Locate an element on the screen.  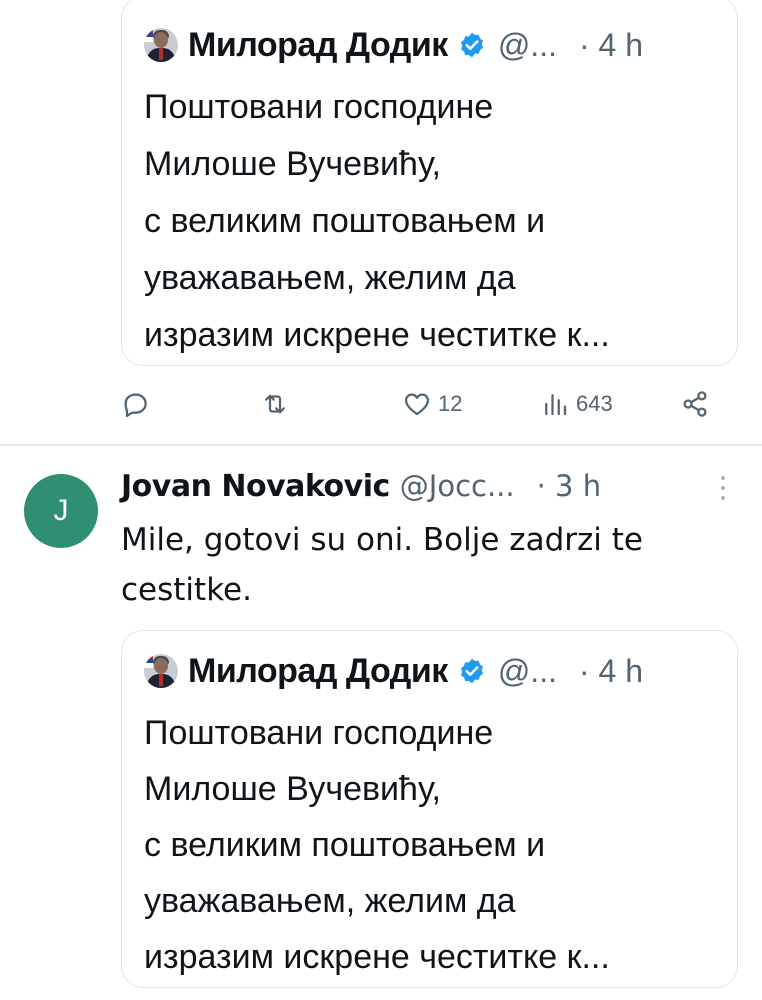
like-count: 12 is located at coordinates (450, 403).